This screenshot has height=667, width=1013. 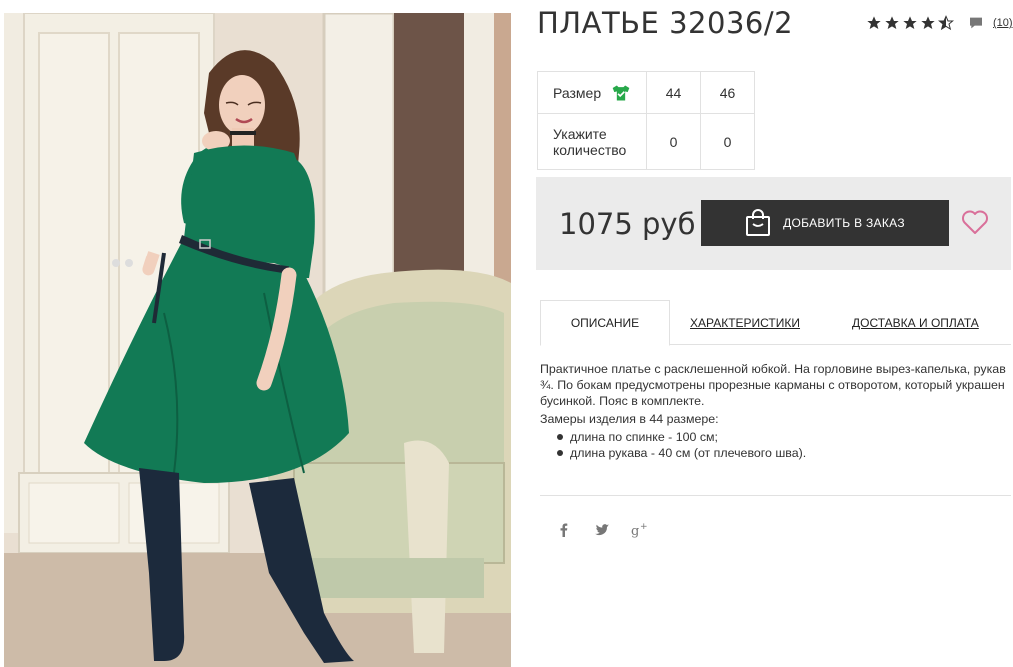 I want to click on wishlist-heart-icon, so click(x=975, y=222).